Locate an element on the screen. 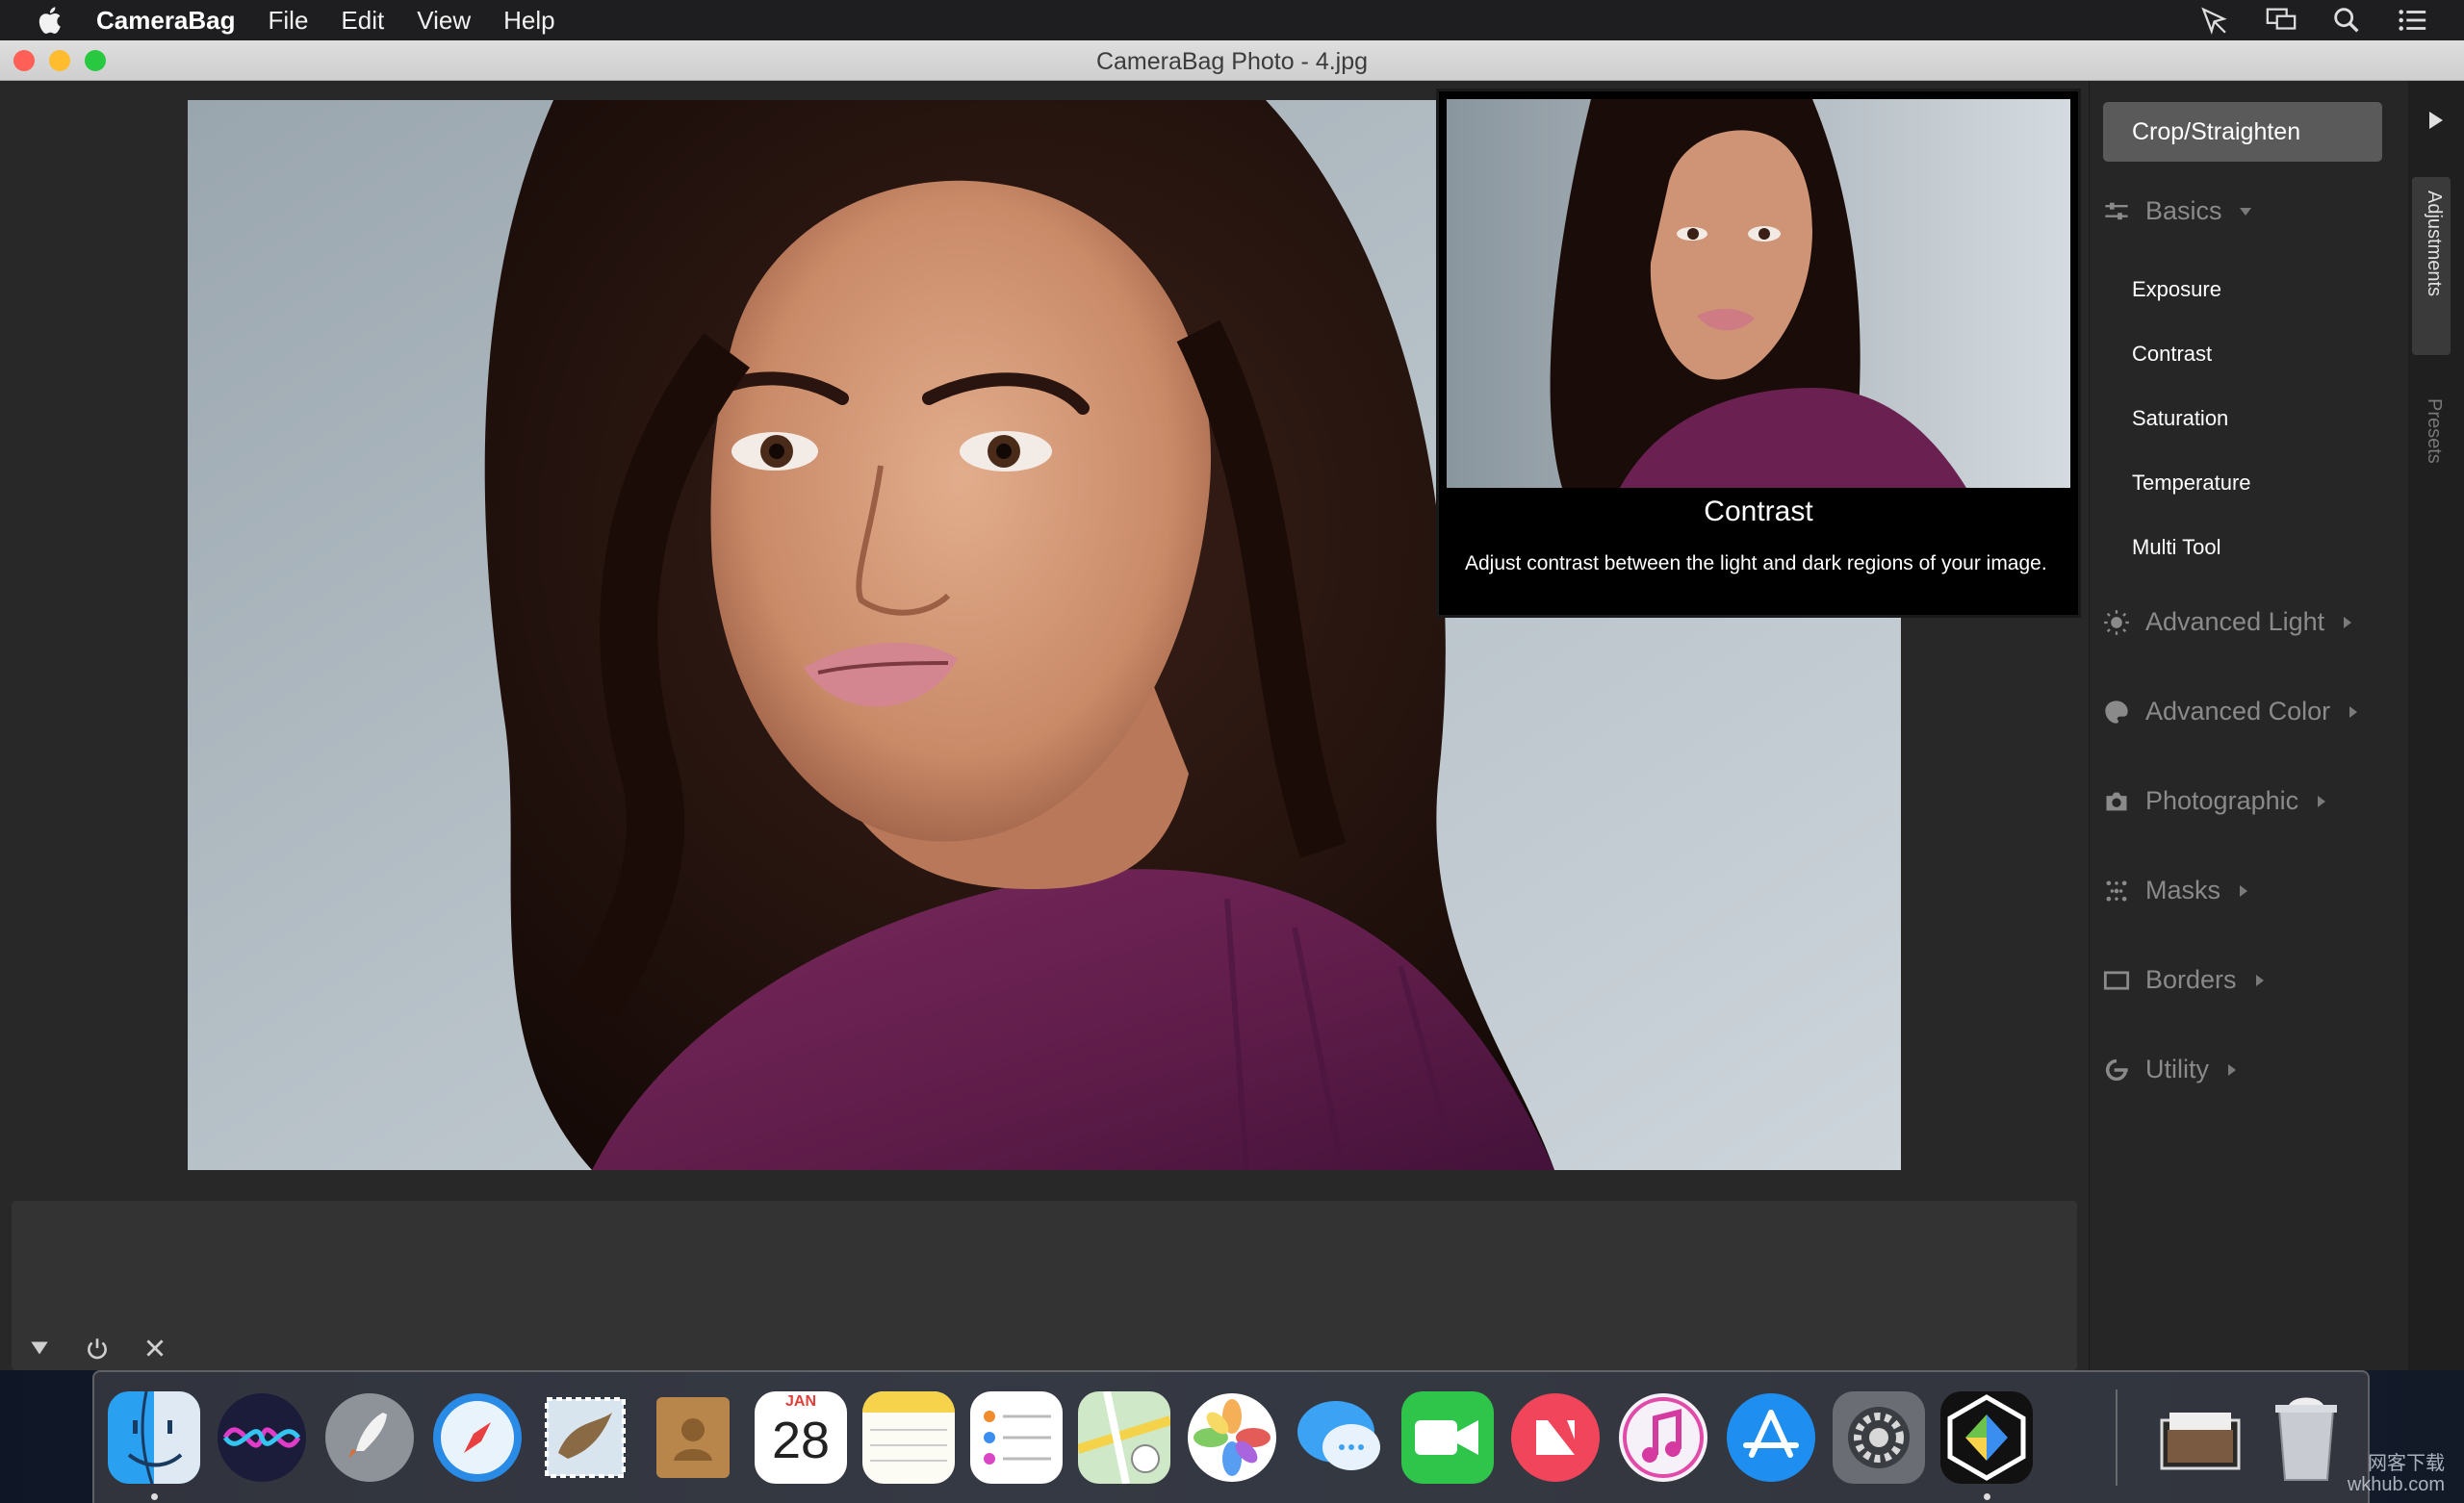 The image size is (2464, 1503). downloads-stack-icon is located at coordinates (2200, 1441).